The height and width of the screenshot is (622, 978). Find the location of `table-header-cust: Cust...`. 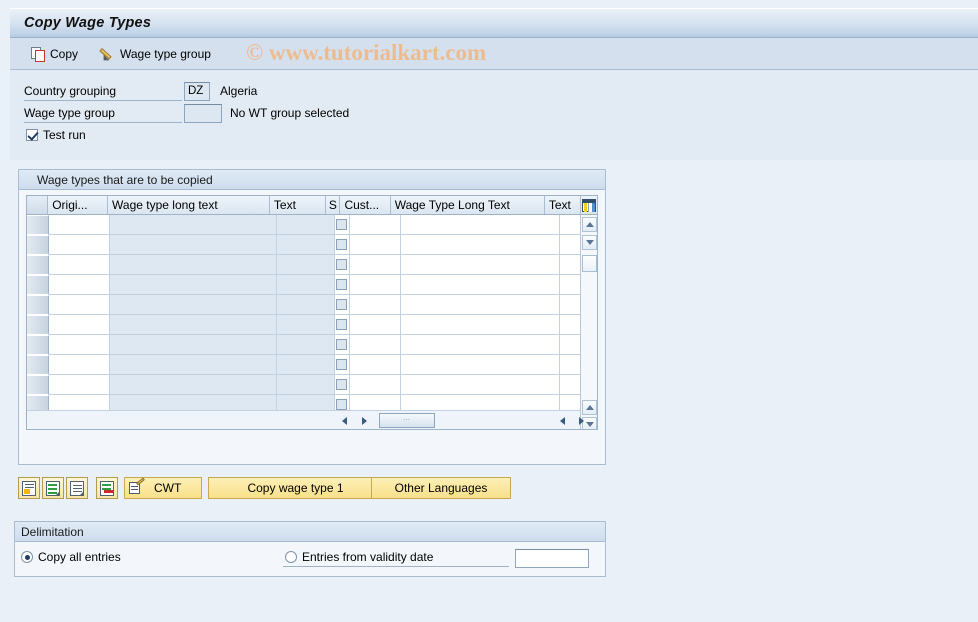

table-header-cust: Cust... is located at coordinates (365, 205).